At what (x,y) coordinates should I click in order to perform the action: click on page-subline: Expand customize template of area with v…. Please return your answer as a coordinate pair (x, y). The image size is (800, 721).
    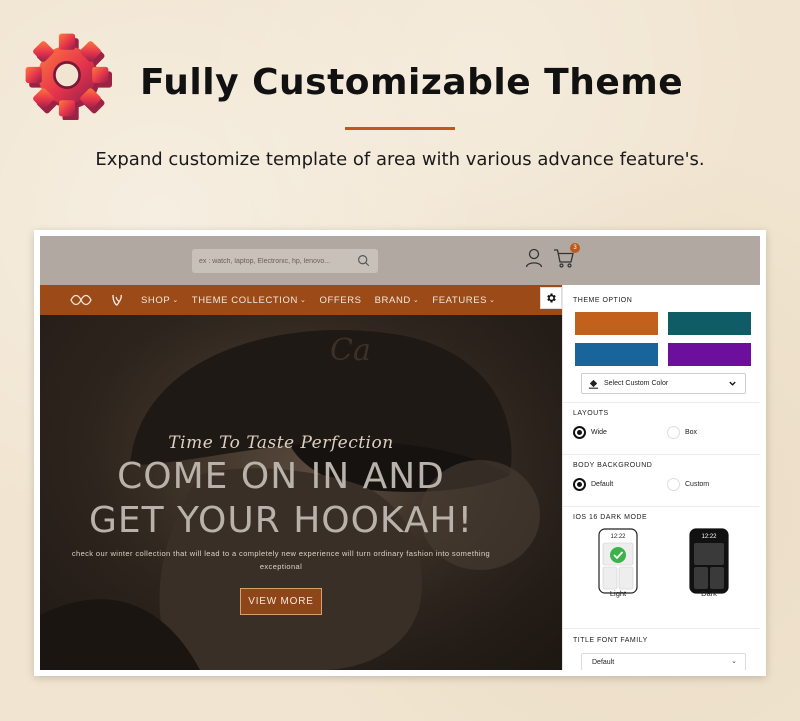
    Looking at the image, I should click on (400, 159).